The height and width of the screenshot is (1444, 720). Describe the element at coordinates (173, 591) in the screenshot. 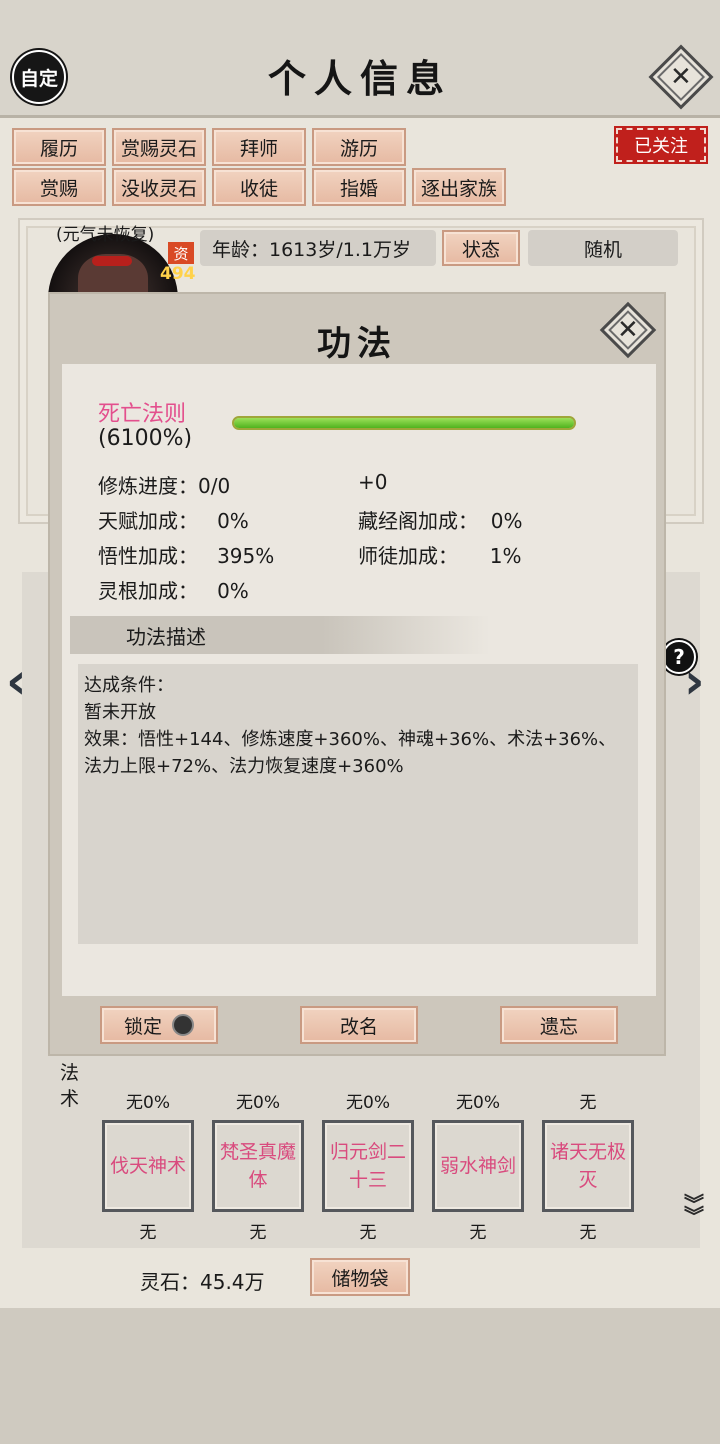

I see `root-bonus: 灵根加成： 0%` at that location.